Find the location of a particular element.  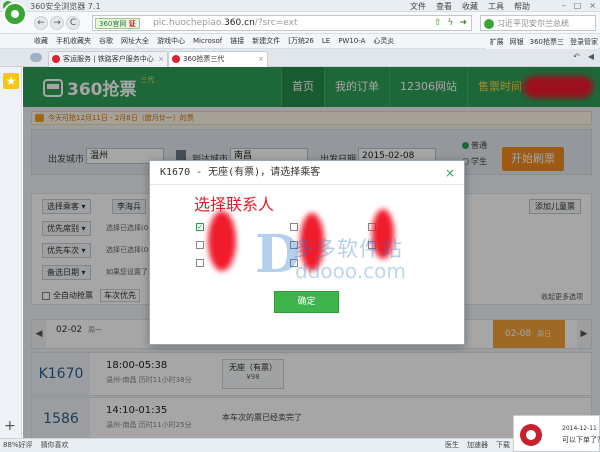

tab-bar-controls: ↶ ◀ is located at coordinates (583, 56).